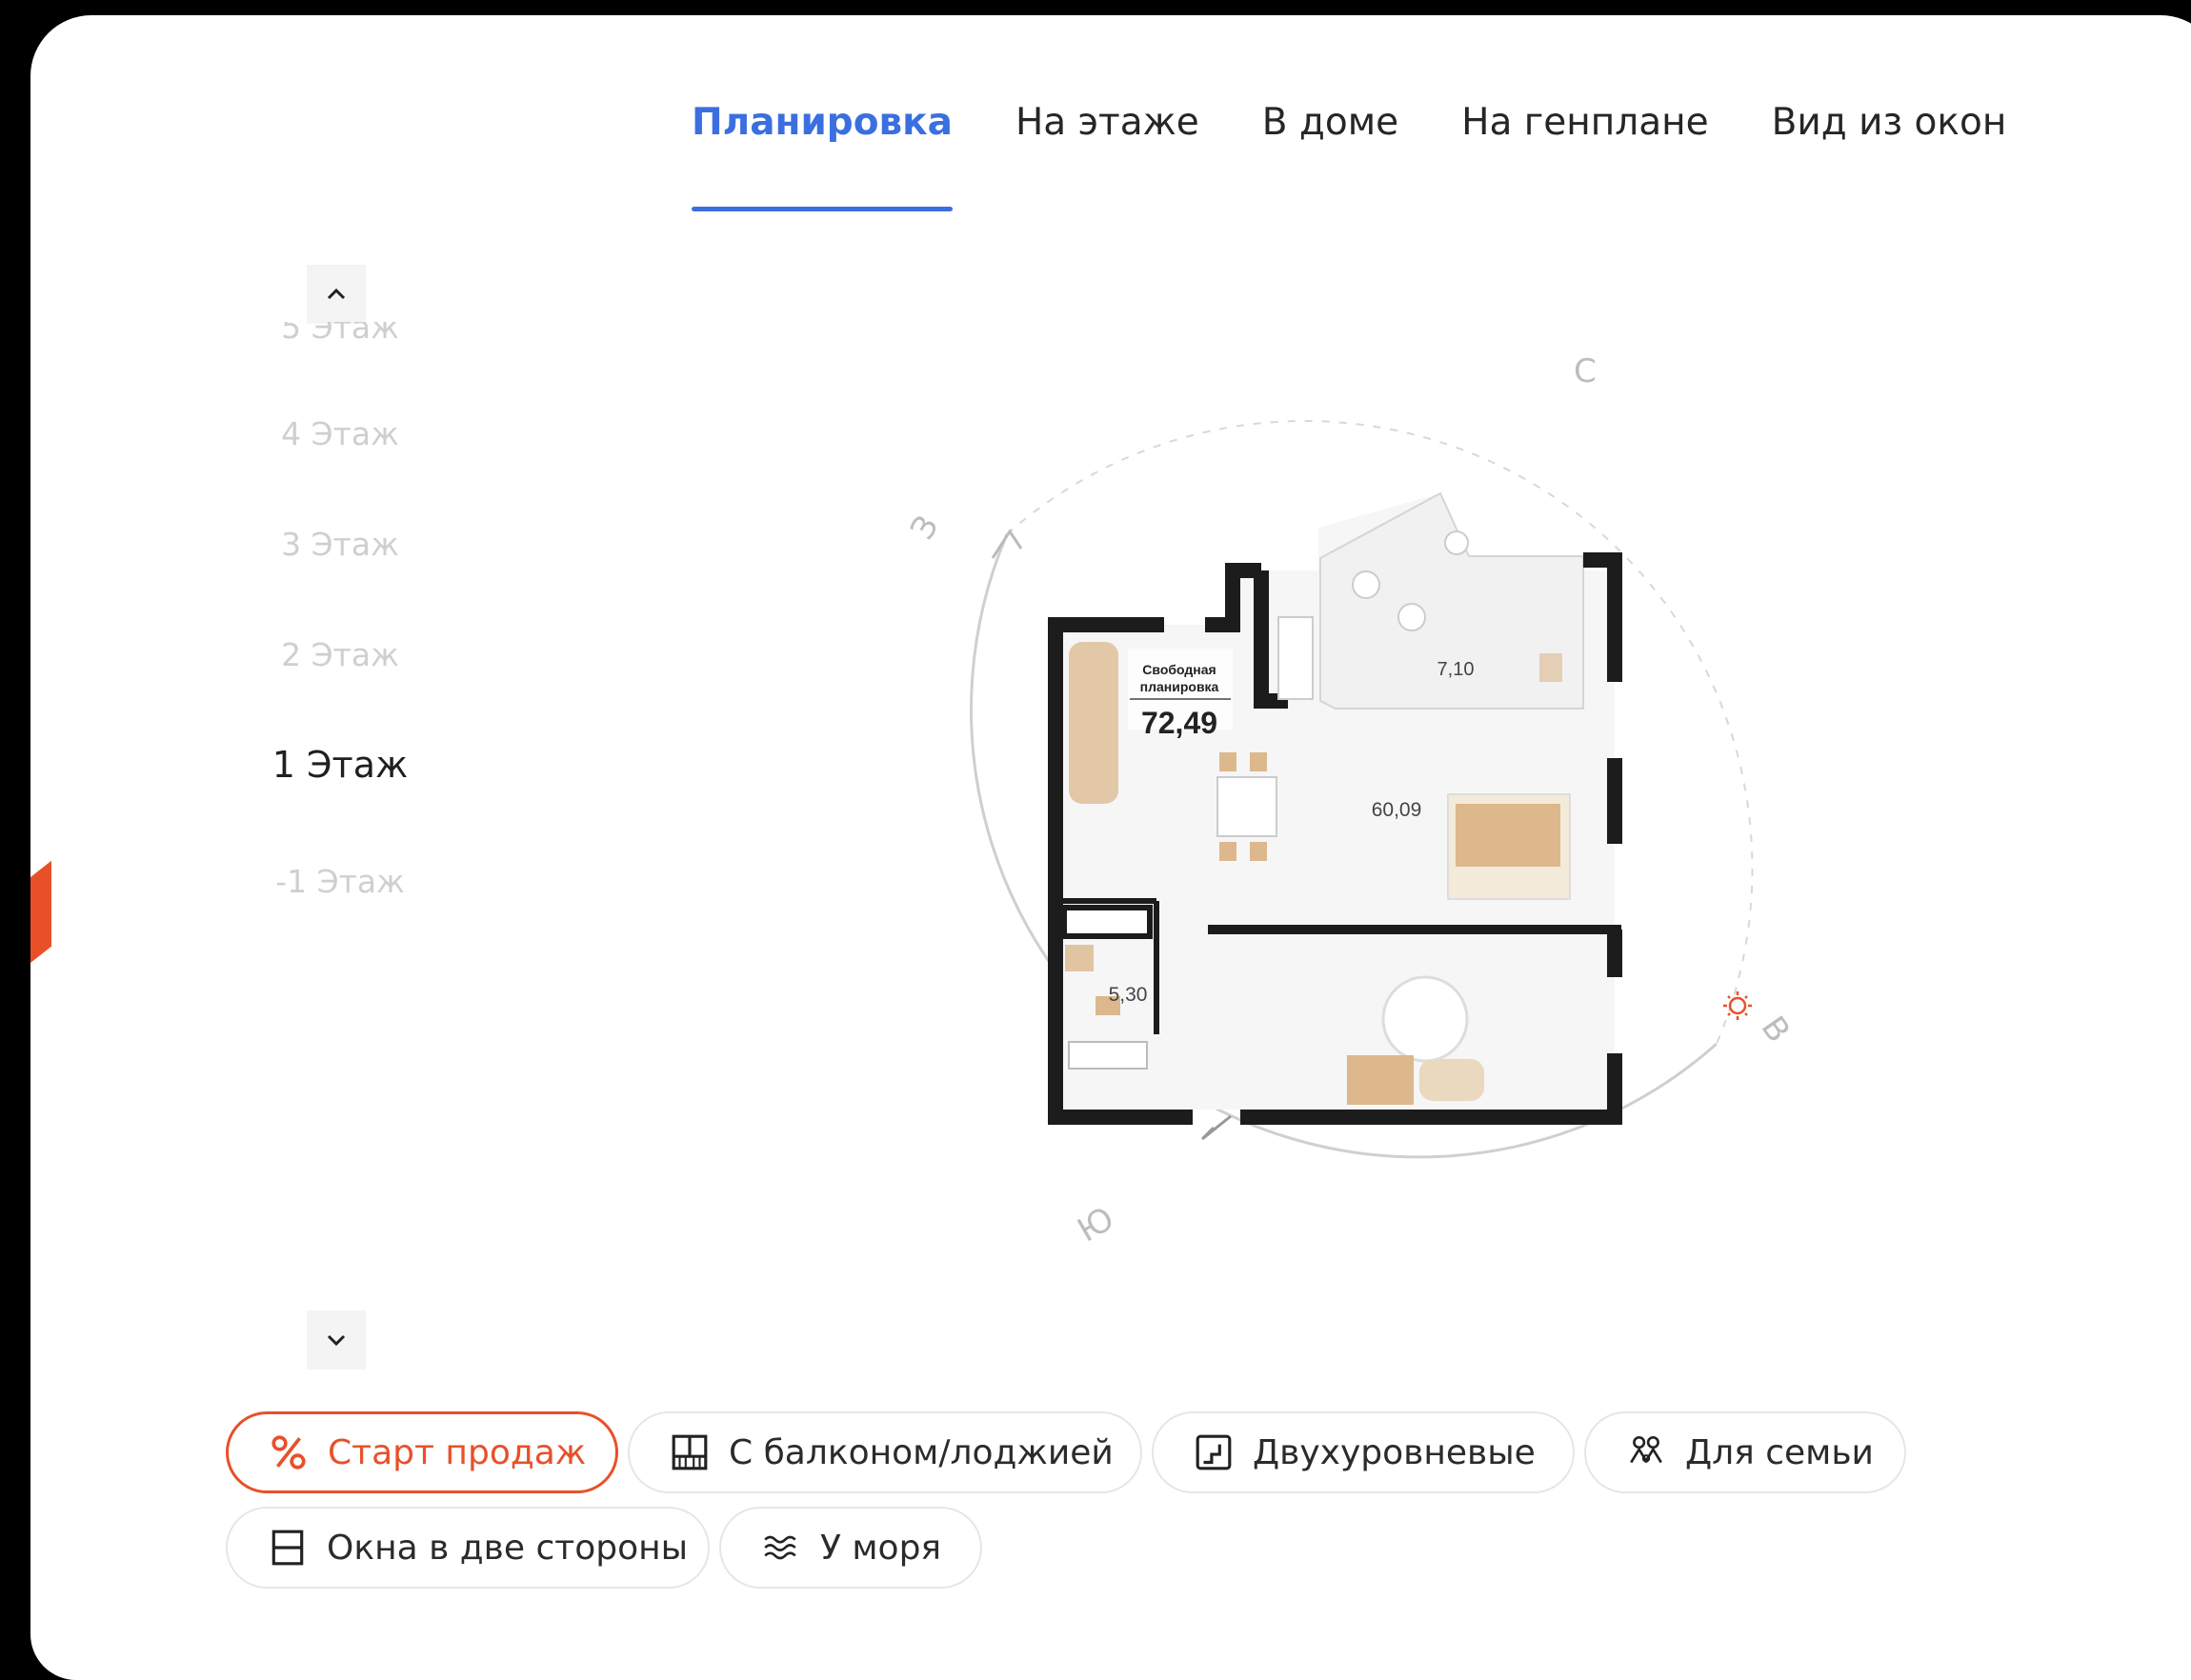 The image size is (2191, 1680). Describe the element at coordinates (340, 654) in the screenshot. I see `floor-item-2: 2 Этаж` at that location.